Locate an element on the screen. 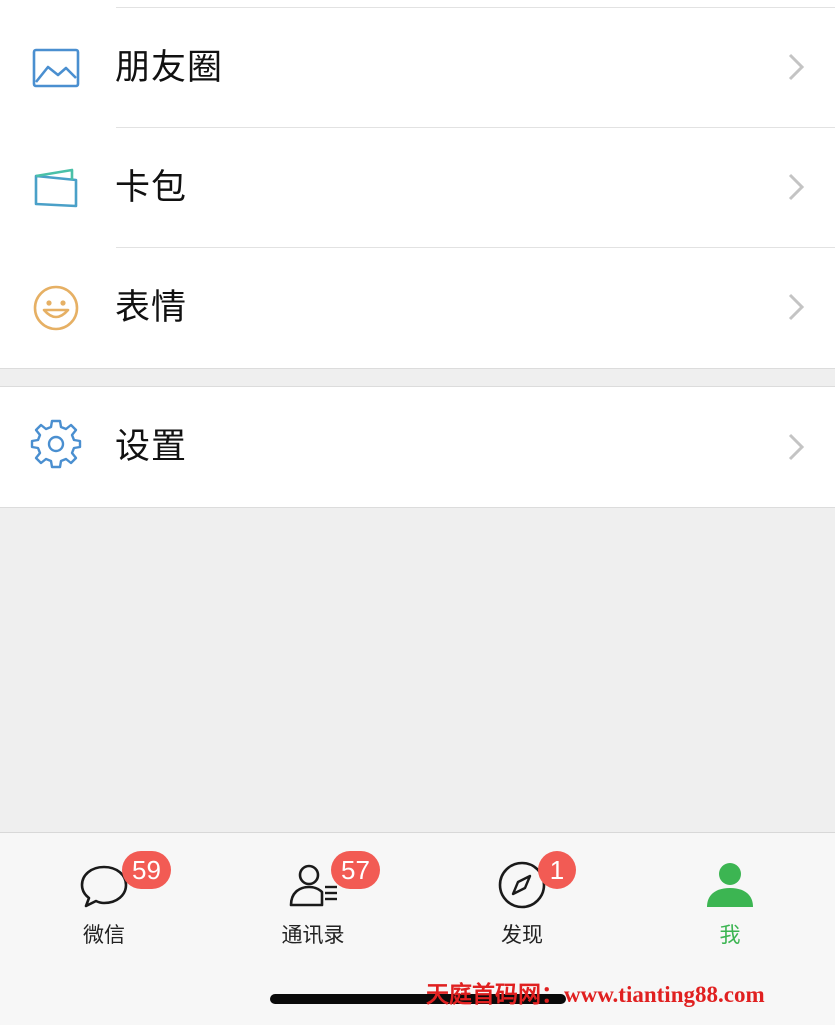 This screenshot has height=1025, width=835. card-wallet-icon is located at coordinates (56, 188).